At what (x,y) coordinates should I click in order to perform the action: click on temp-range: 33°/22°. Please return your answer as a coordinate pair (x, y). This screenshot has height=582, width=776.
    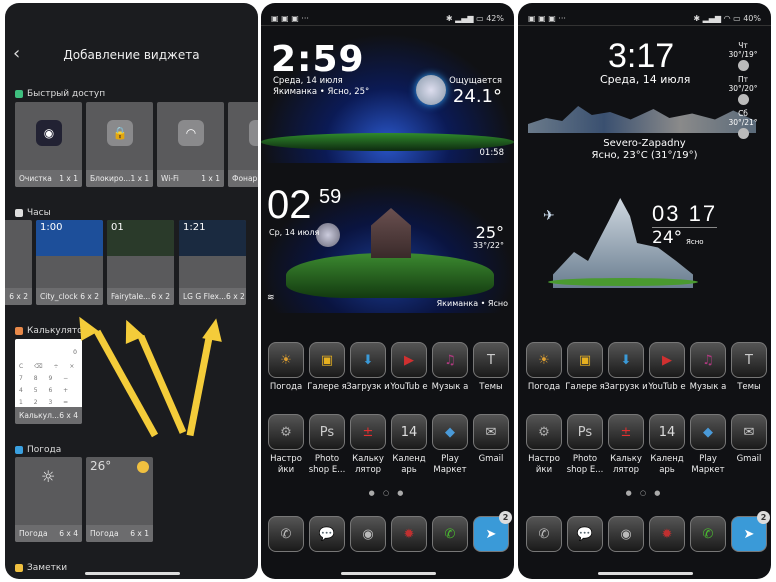
    Looking at the image, I should click on (488, 245).